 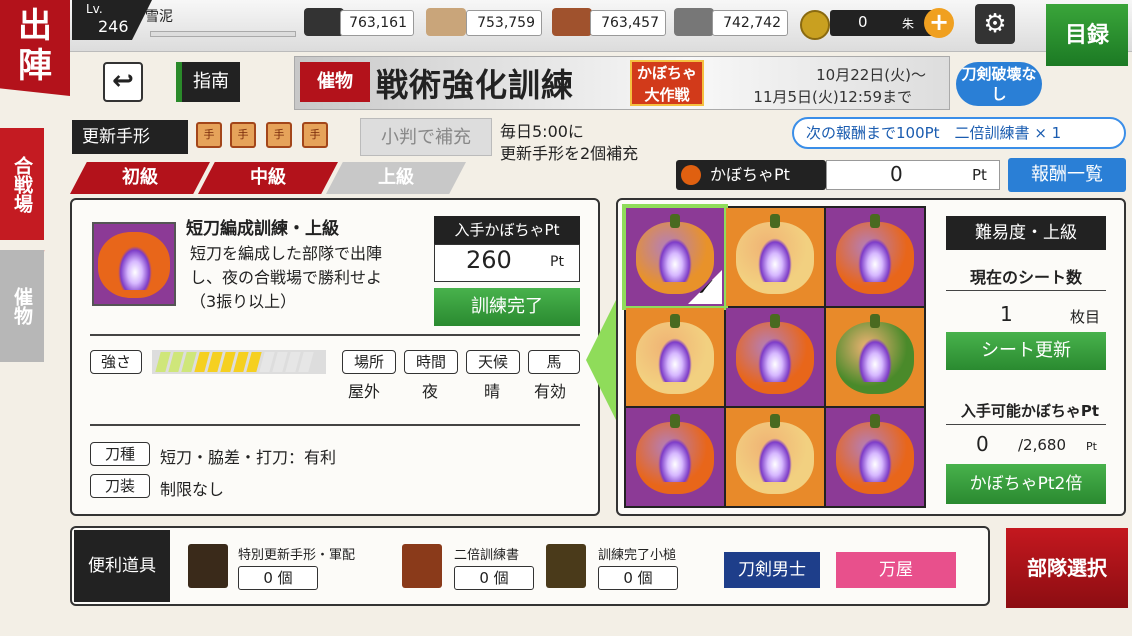 I want to click on available-pt-unit: Pt, so click(x=1091, y=446).